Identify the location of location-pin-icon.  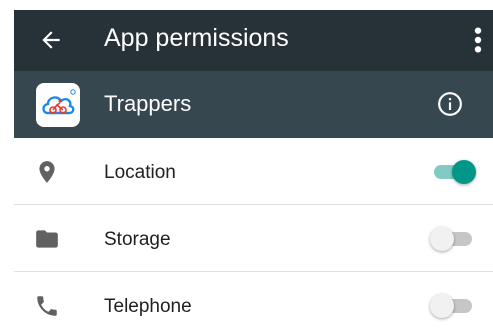
(47, 172).